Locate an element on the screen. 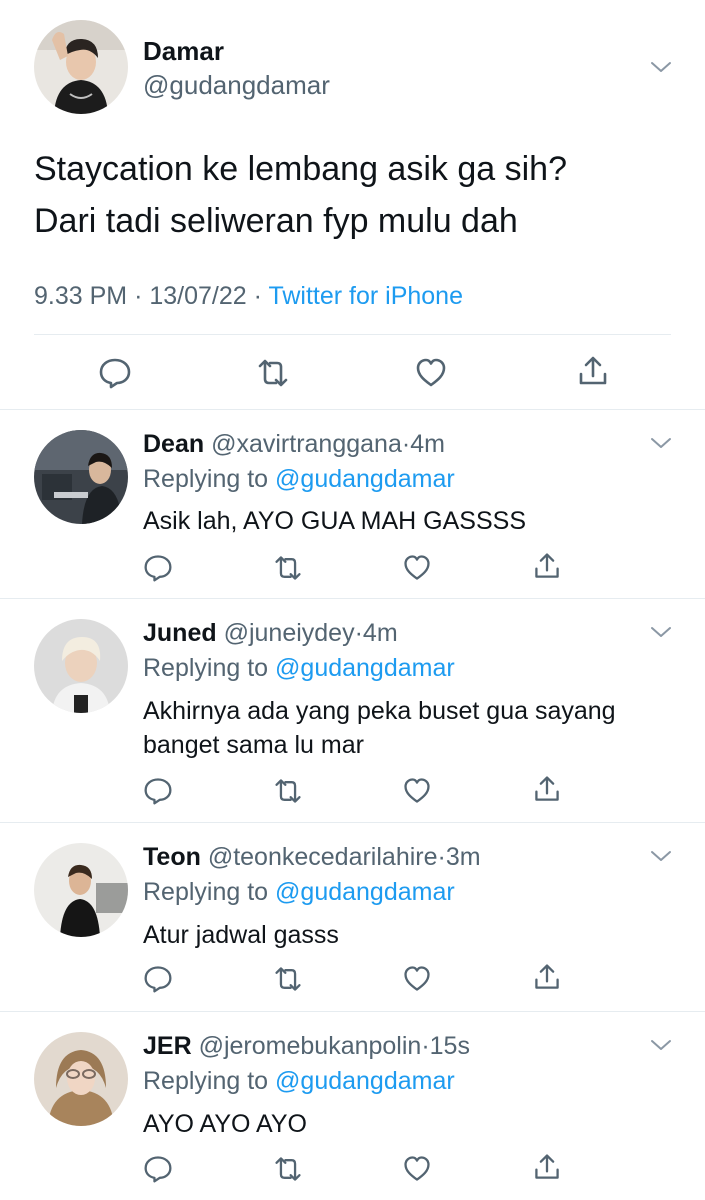  author-handle: @juneiydey is located at coordinates (289, 633).